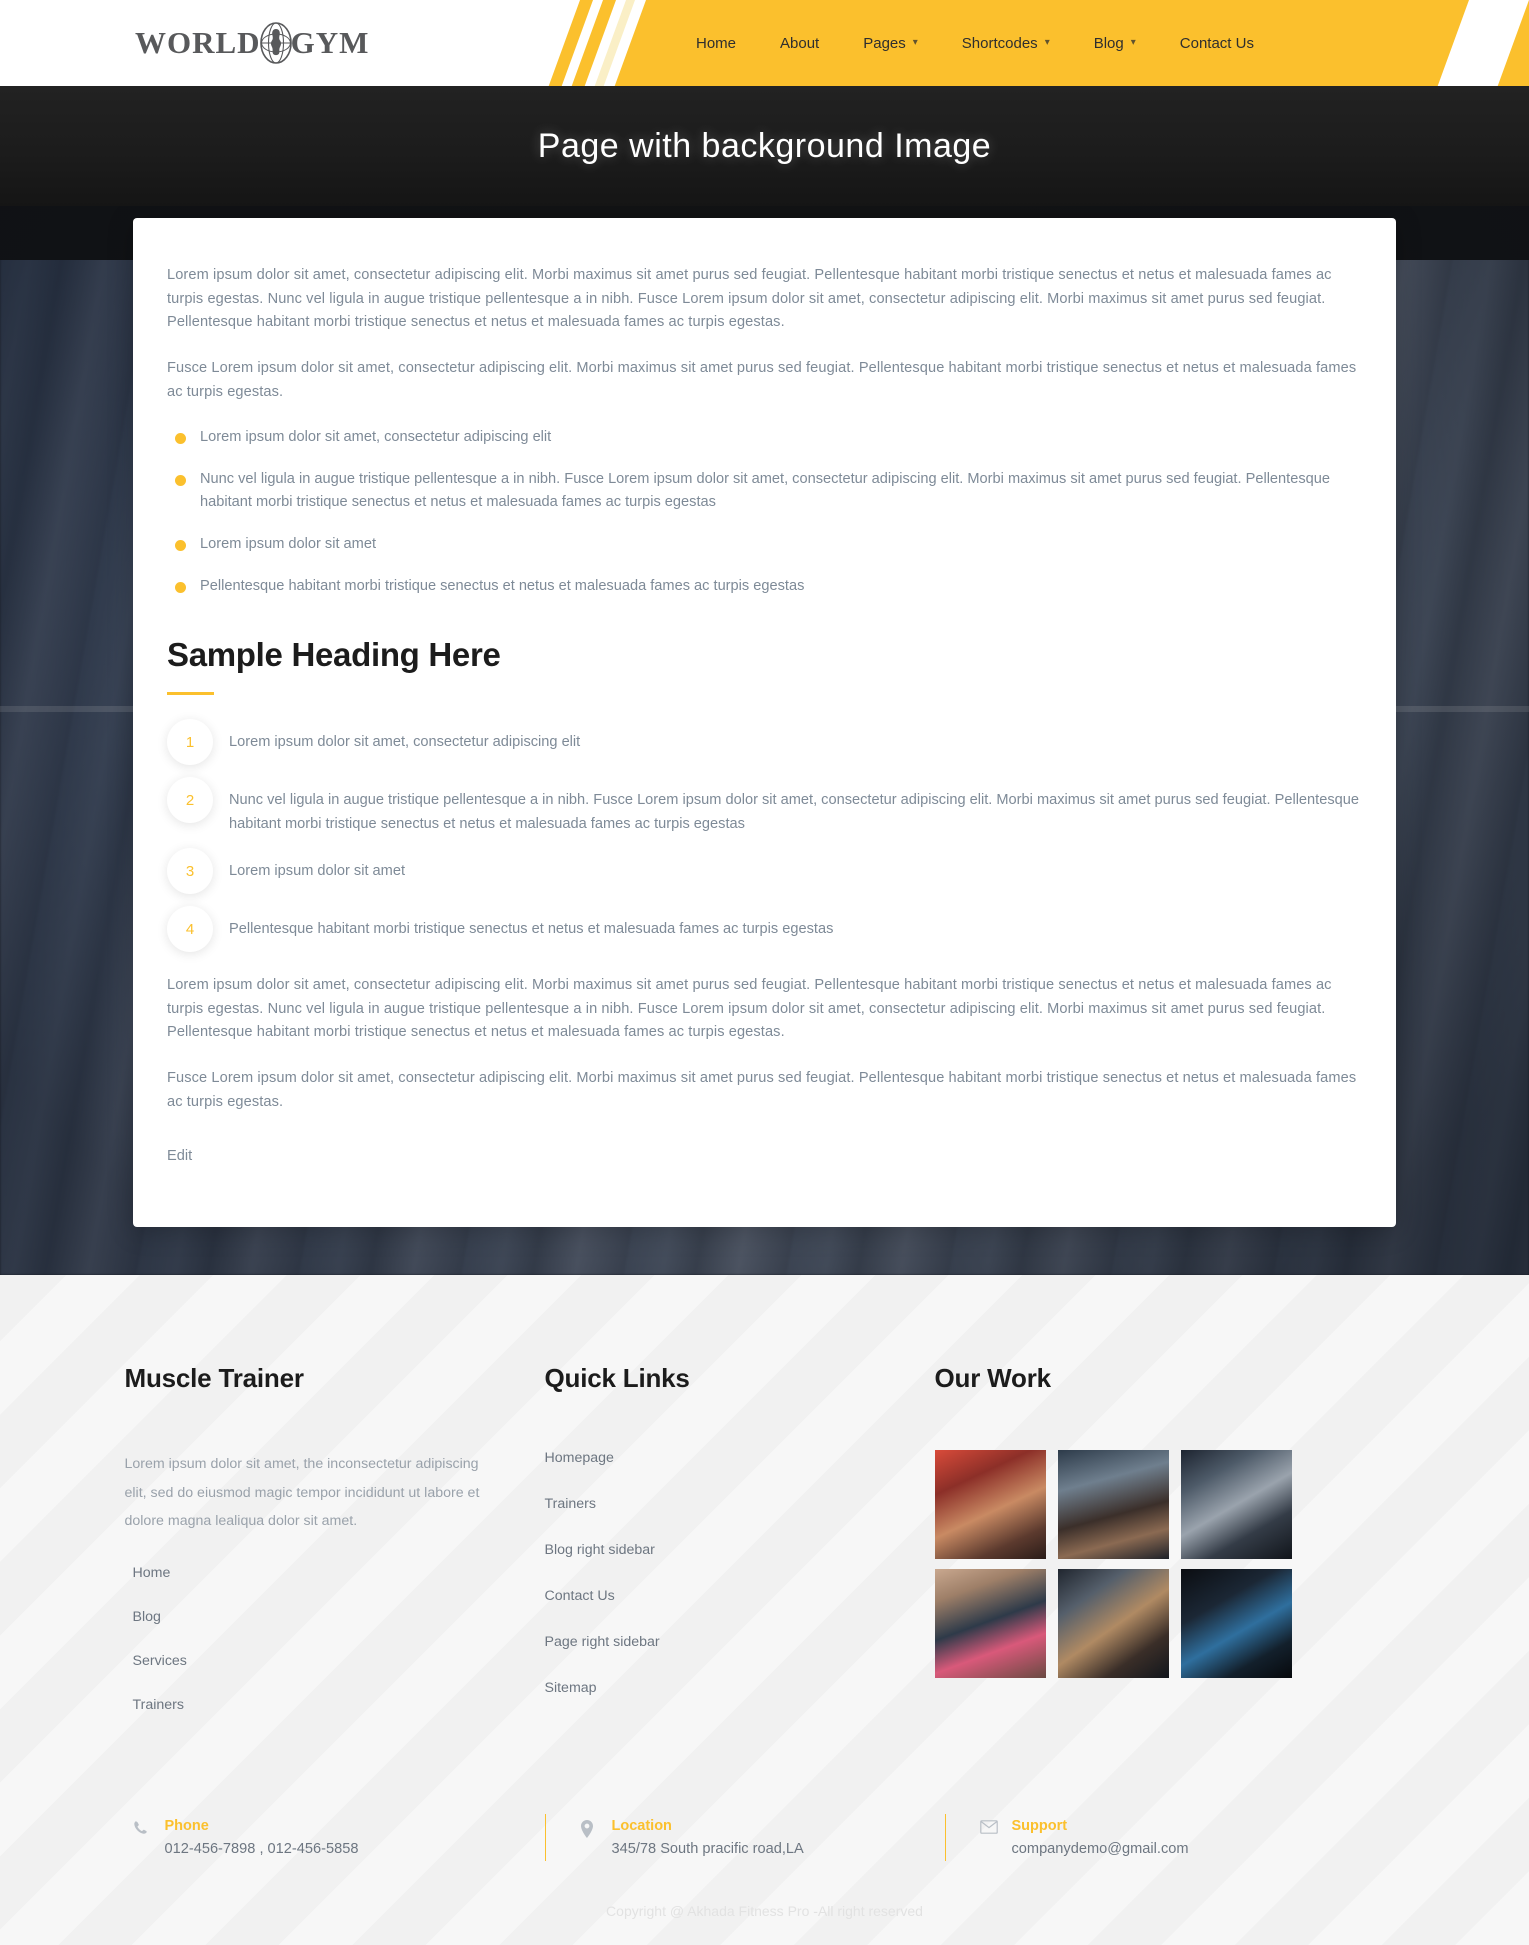 The width and height of the screenshot is (1529, 1945). I want to click on contact-location: Location 345/78 South pracific road,LA, so click(744, 1838).